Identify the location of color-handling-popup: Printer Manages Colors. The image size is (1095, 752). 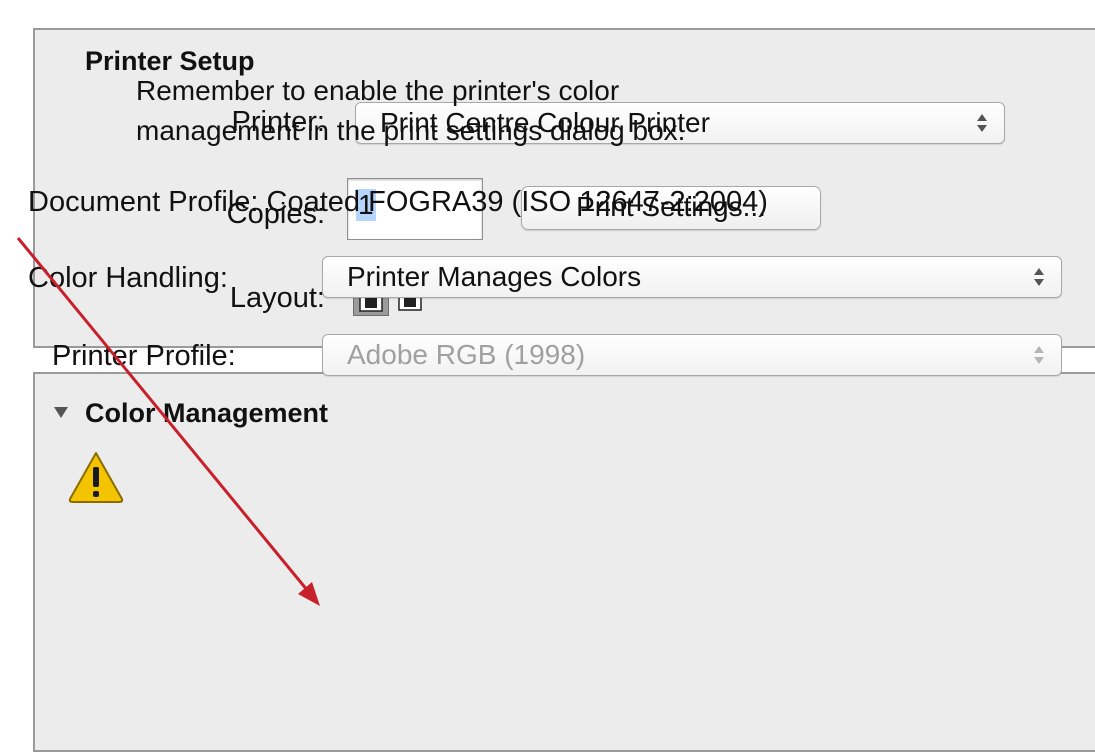
(692, 277).